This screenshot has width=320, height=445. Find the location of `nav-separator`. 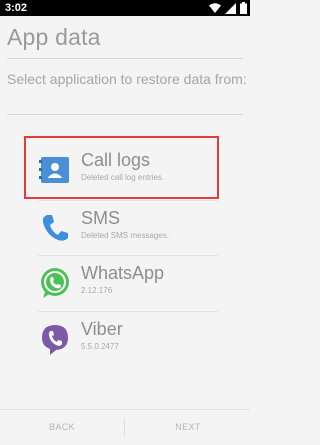

nav-separator is located at coordinates (124, 427).